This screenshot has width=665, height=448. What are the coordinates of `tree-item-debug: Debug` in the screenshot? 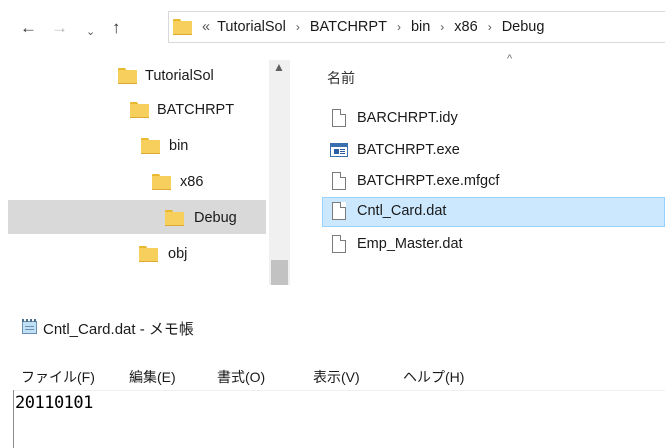 It's located at (216, 219).